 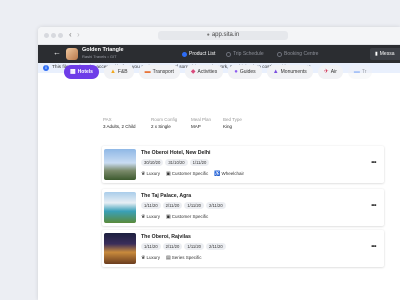 I want to click on tab-guides: ● Guides, so click(x=245, y=72).